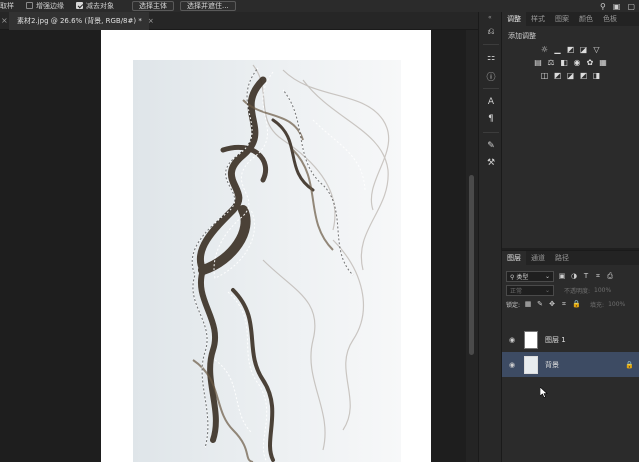 This screenshot has width=639, height=462. Describe the element at coordinates (574, 276) in the screenshot. I see `filter-adjustment-icon: ◑` at that location.